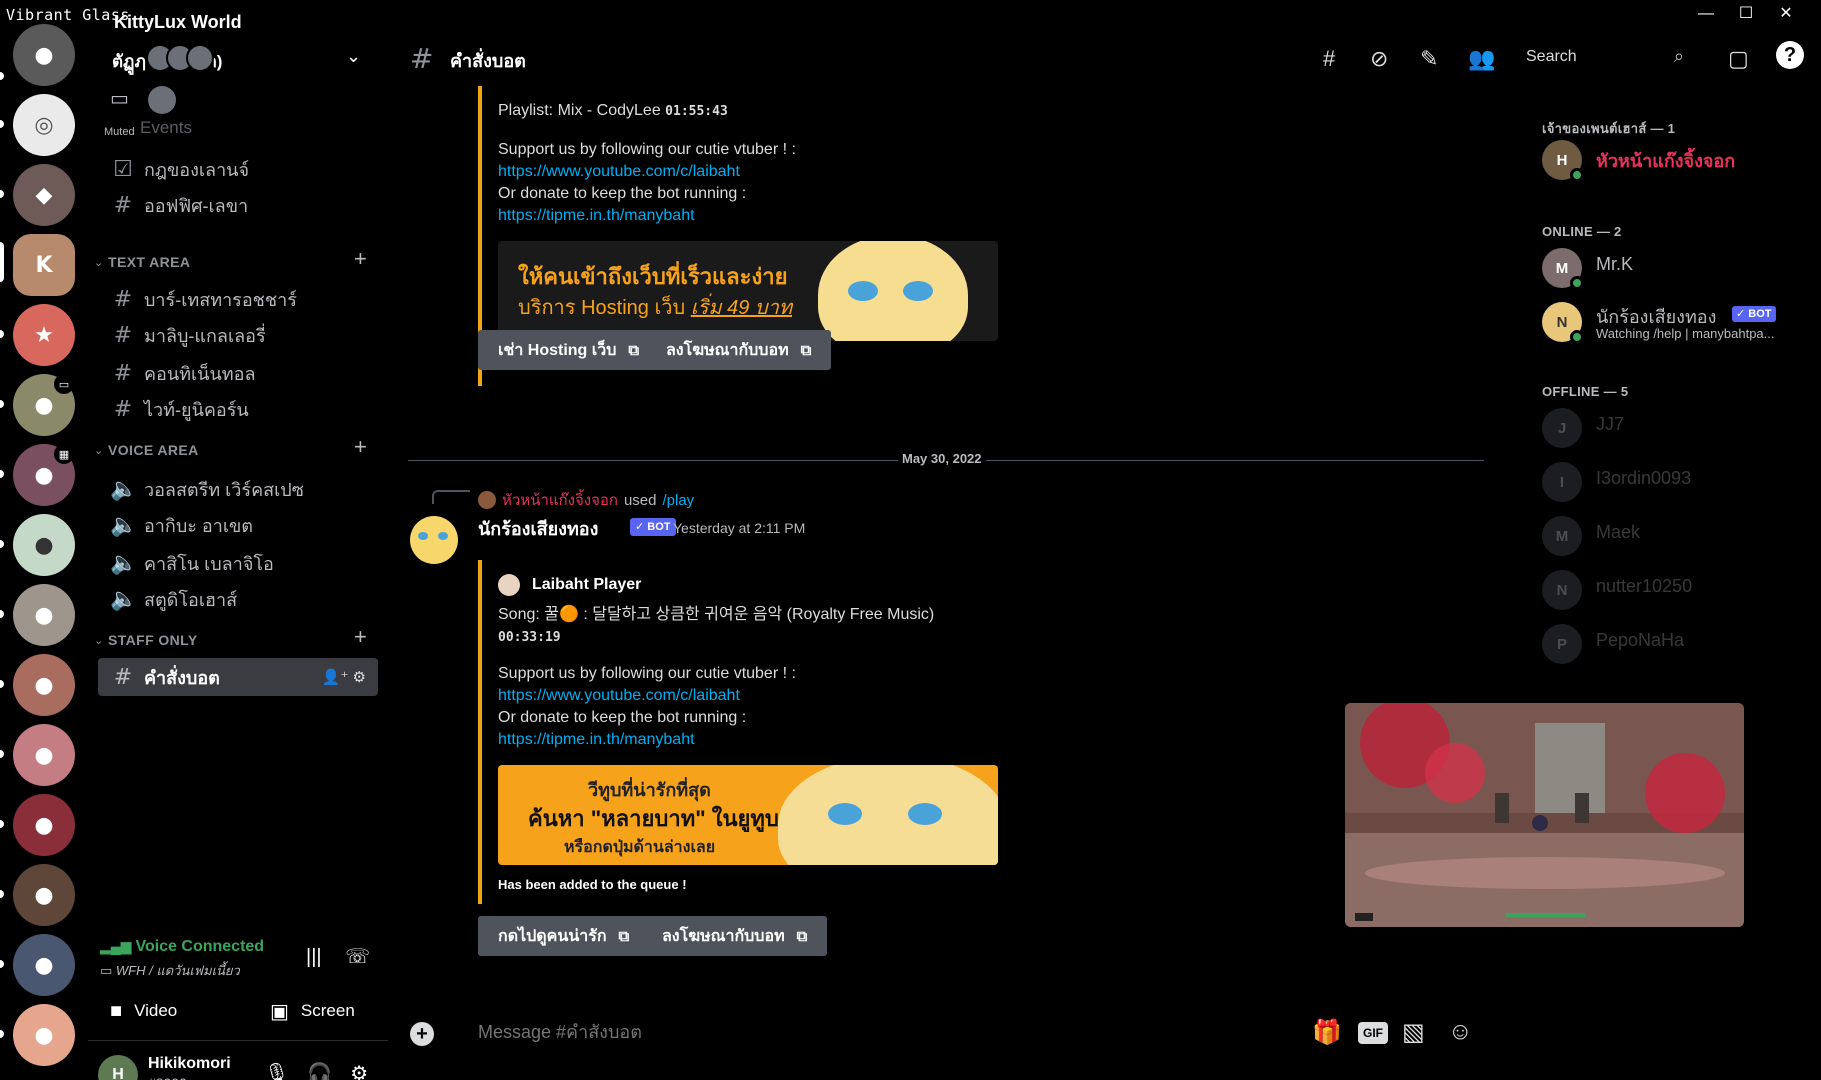 Image resolution: width=1821 pixels, height=1080 pixels. I want to click on server-icon-3: ◆, so click(44, 195).